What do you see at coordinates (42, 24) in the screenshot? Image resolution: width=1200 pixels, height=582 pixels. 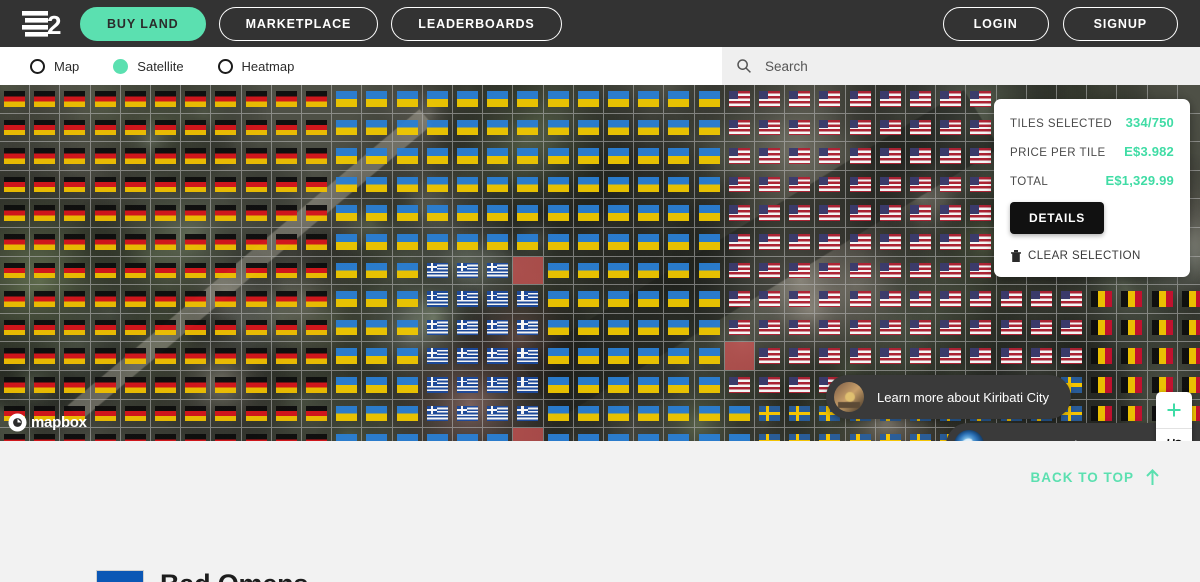 I see `e2-logo-icon: 2` at bounding box center [42, 24].